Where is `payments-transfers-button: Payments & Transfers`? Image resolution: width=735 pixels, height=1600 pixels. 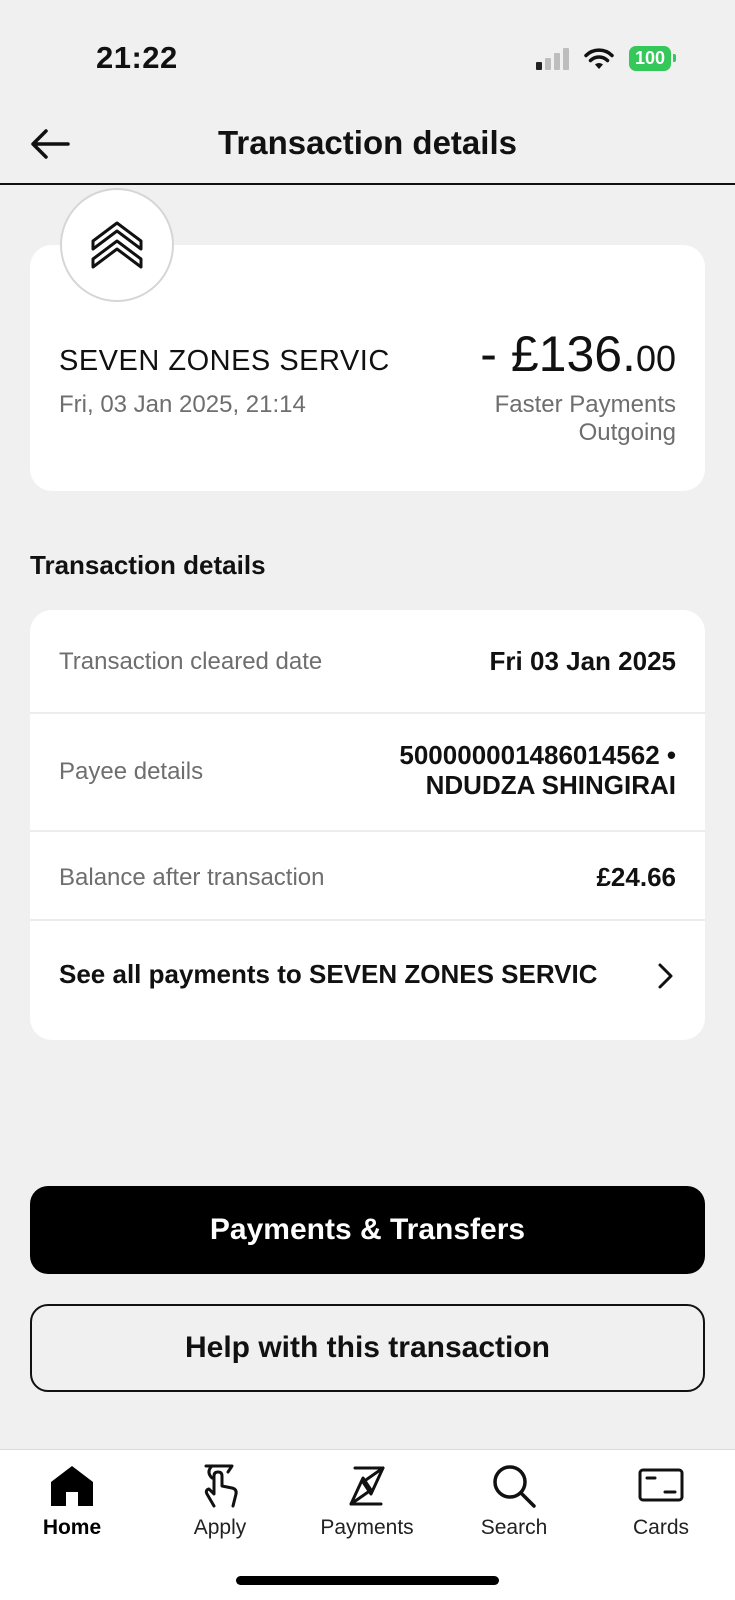
payments-transfers-button: Payments & Transfers is located at coordinates (367, 1230).